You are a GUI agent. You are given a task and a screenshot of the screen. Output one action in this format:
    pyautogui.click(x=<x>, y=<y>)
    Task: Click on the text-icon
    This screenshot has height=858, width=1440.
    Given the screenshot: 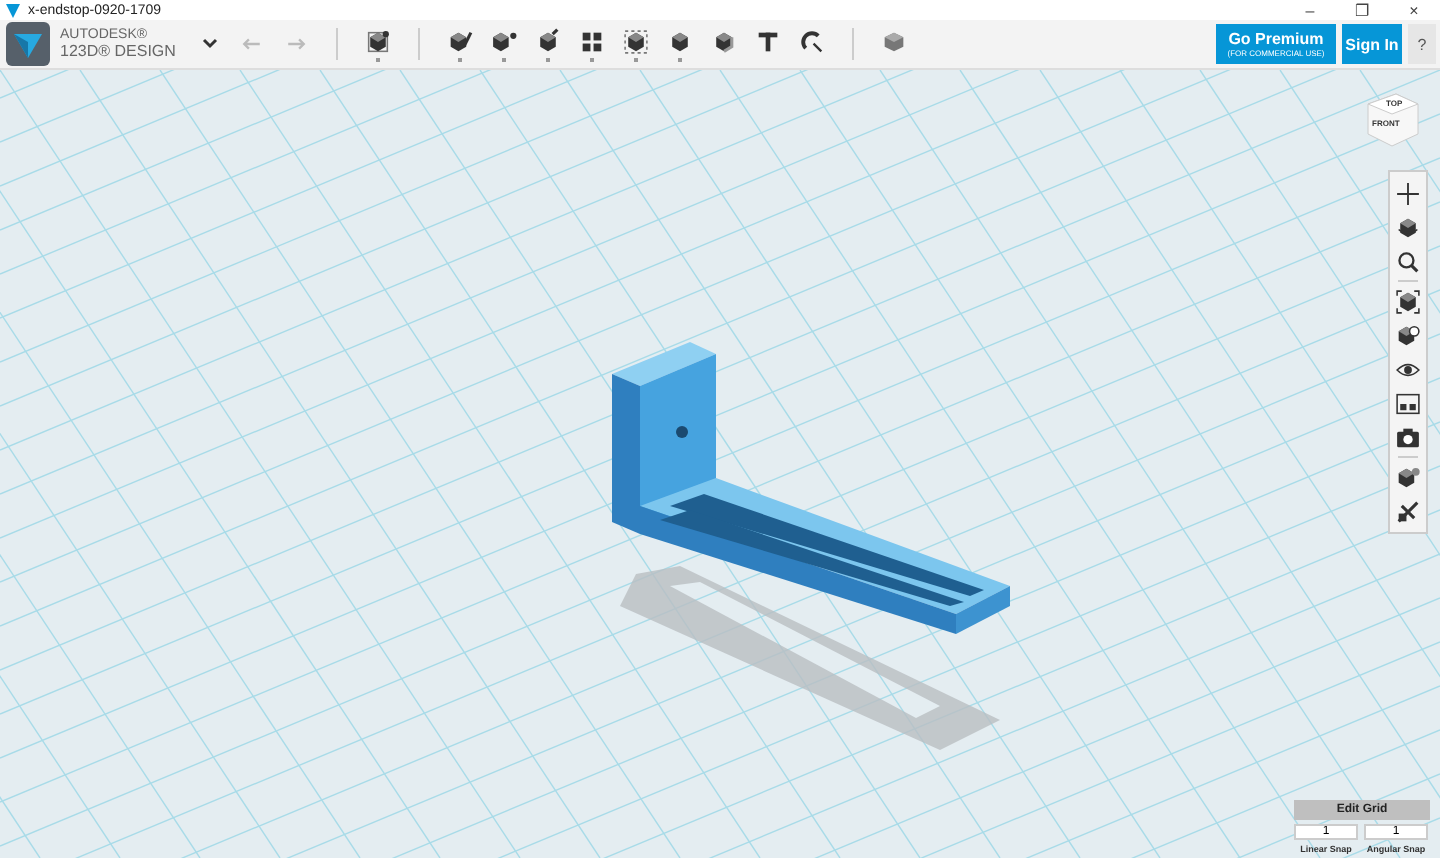 What is the action you would take?
    pyautogui.click(x=768, y=41)
    